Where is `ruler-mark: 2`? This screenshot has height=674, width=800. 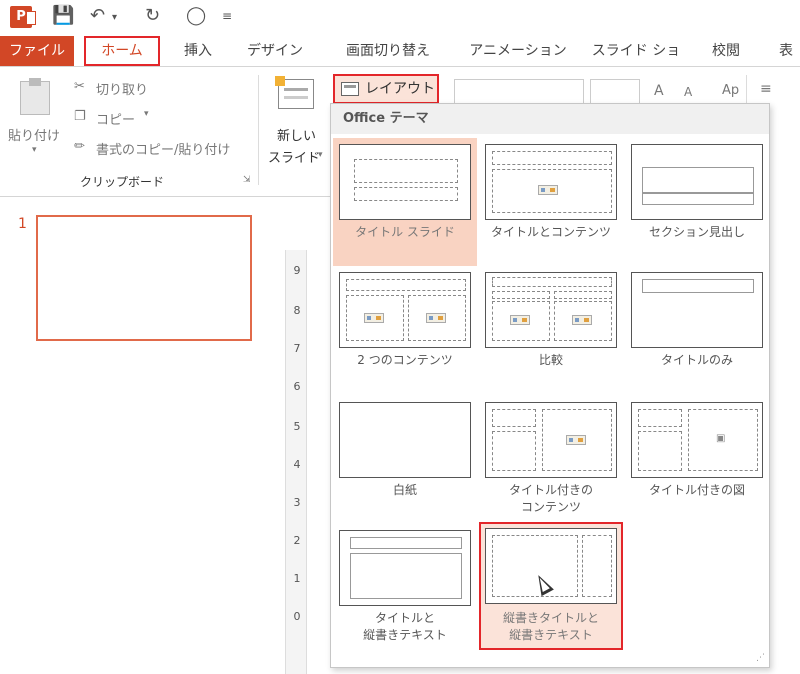
ruler-mark: 2 is located at coordinates (297, 540).